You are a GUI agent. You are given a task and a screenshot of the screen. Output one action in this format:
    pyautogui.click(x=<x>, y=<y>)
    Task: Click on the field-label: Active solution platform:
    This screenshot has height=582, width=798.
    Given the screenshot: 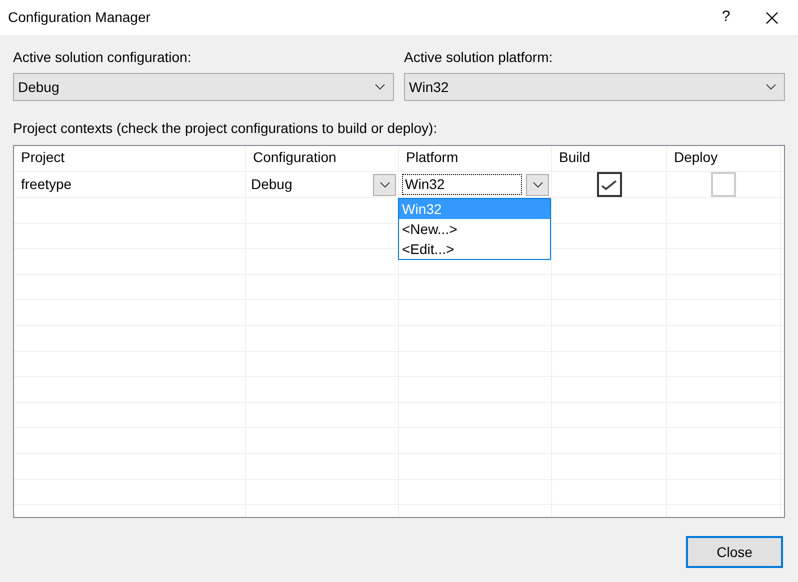 What is the action you would take?
    pyautogui.click(x=479, y=57)
    